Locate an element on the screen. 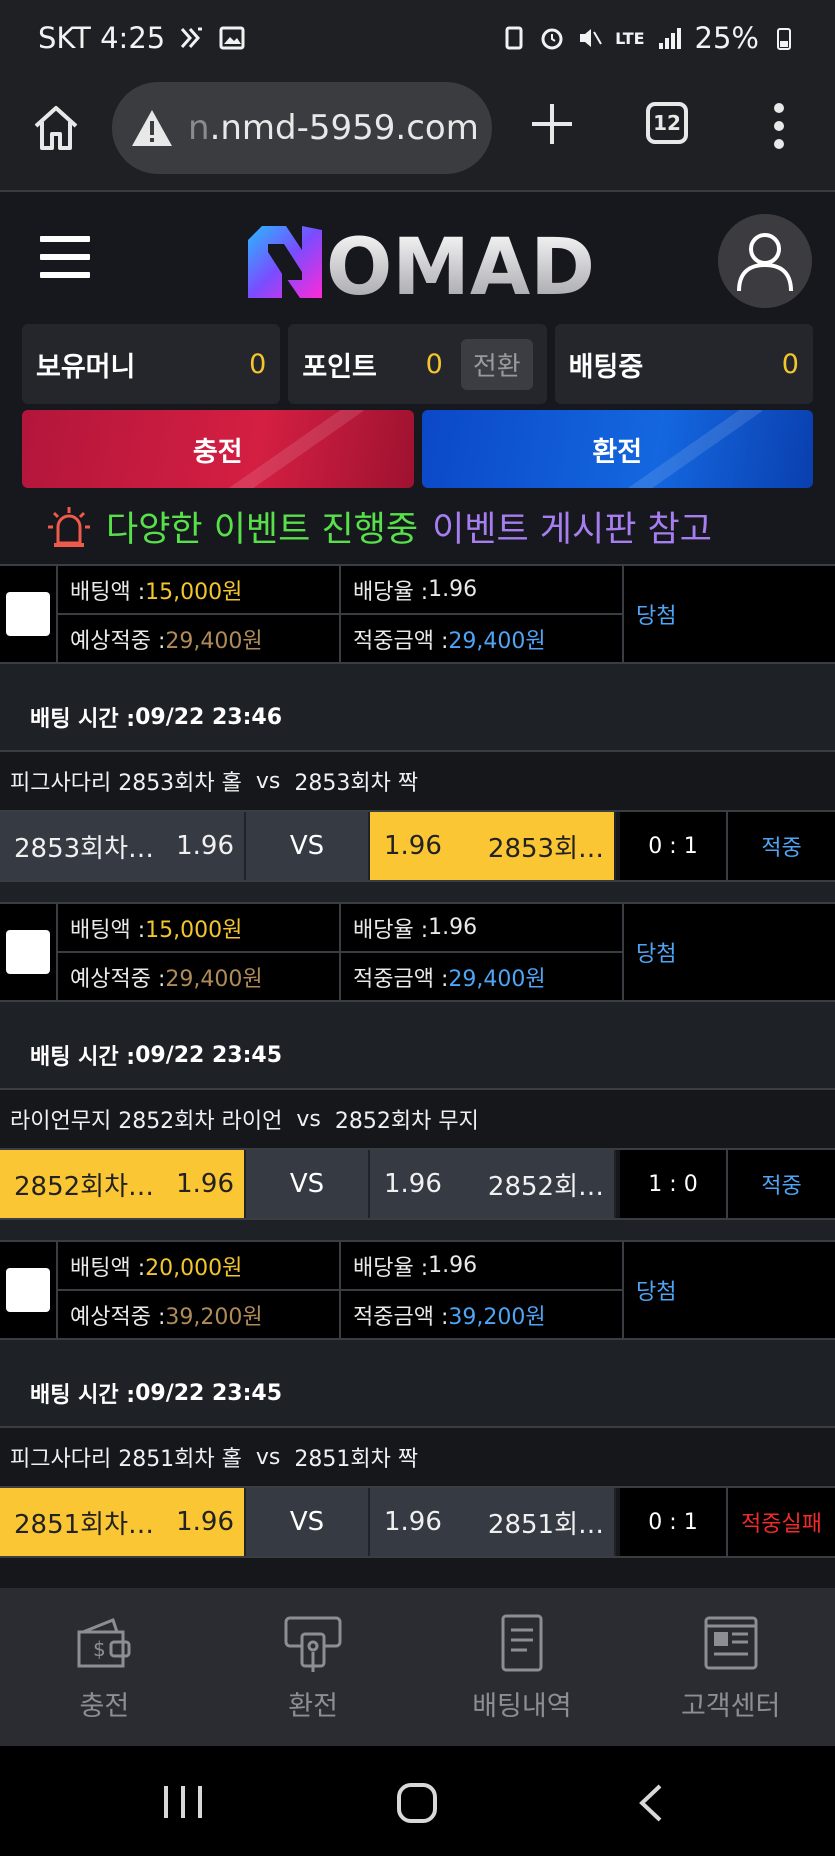 Image resolution: width=835 pixels, height=1856 pixels. nomad-logo: OMAD is located at coordinates (420, 262).